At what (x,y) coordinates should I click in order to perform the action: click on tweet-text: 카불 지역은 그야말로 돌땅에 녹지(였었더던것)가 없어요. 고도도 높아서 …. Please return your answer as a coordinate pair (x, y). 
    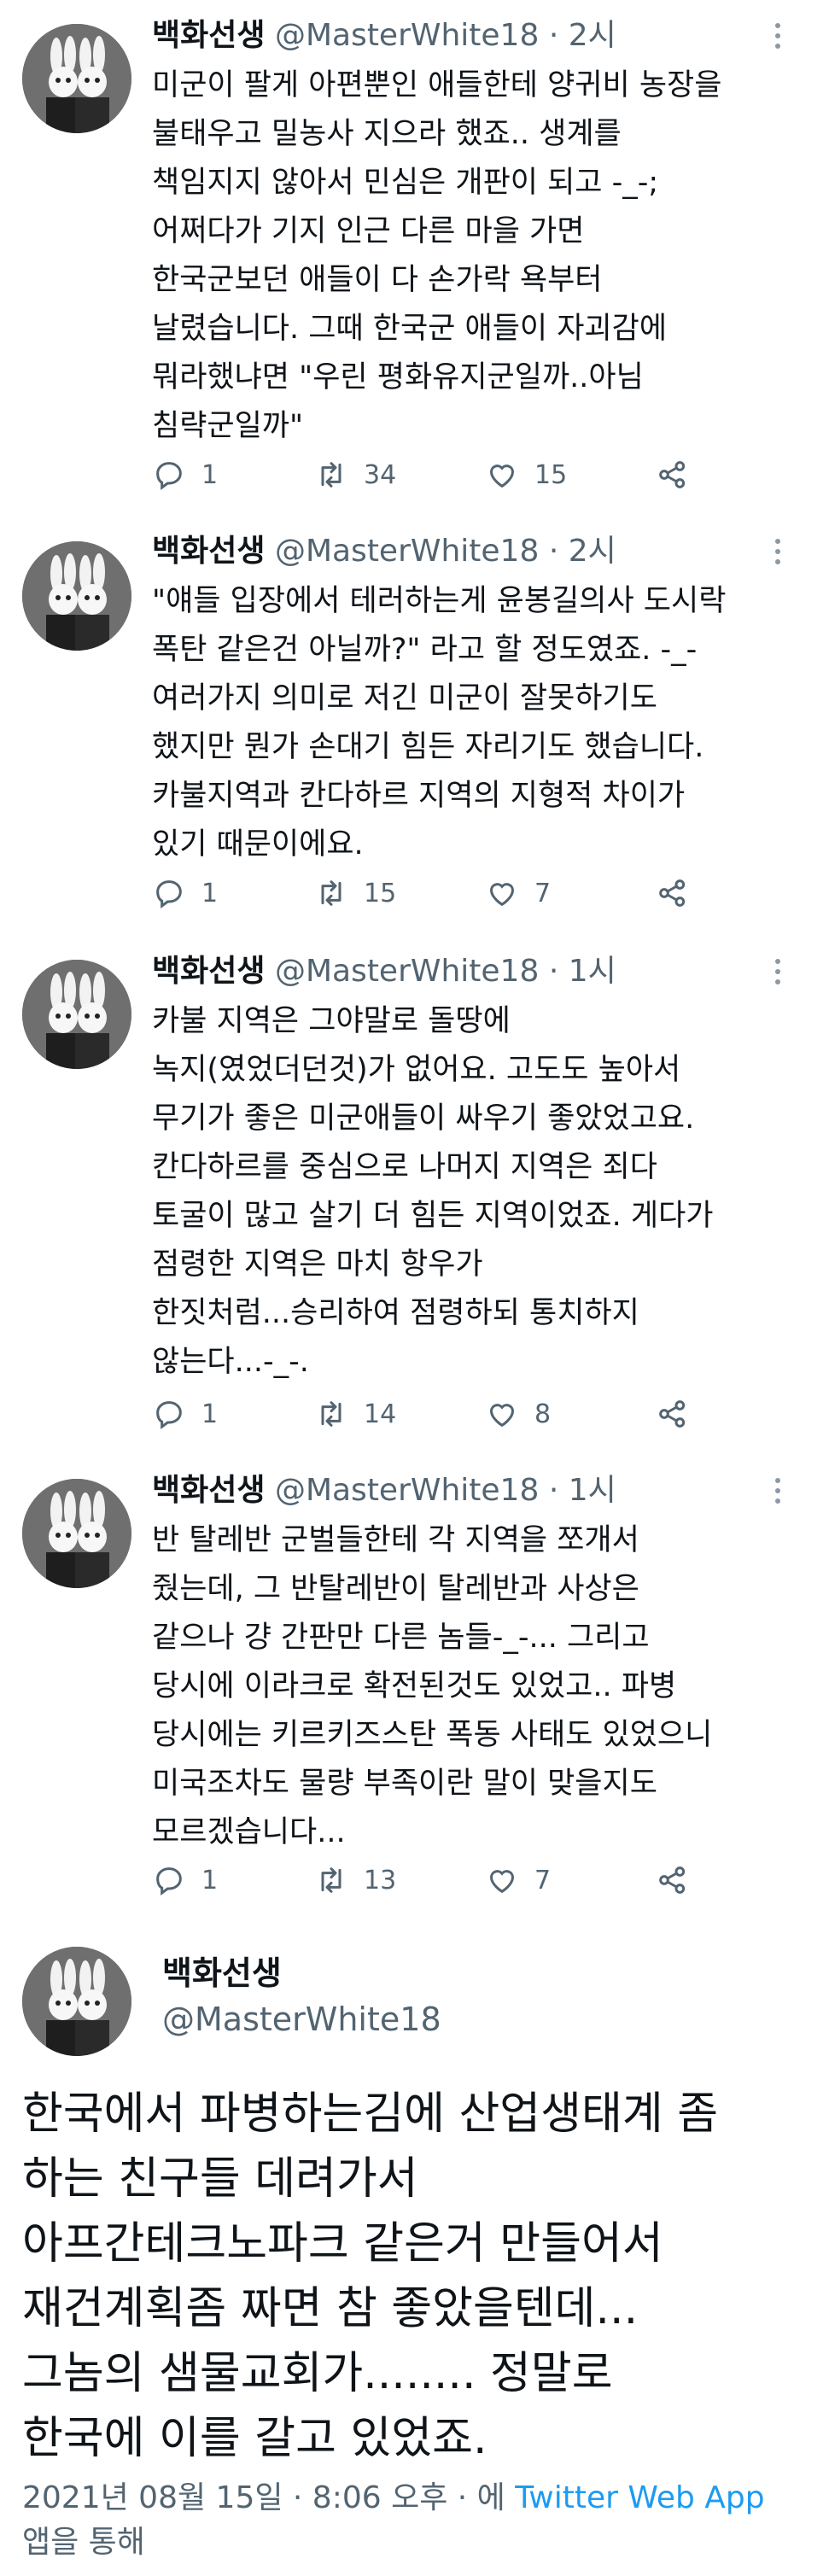
    Looking at the image, I should click on (476, 1192).